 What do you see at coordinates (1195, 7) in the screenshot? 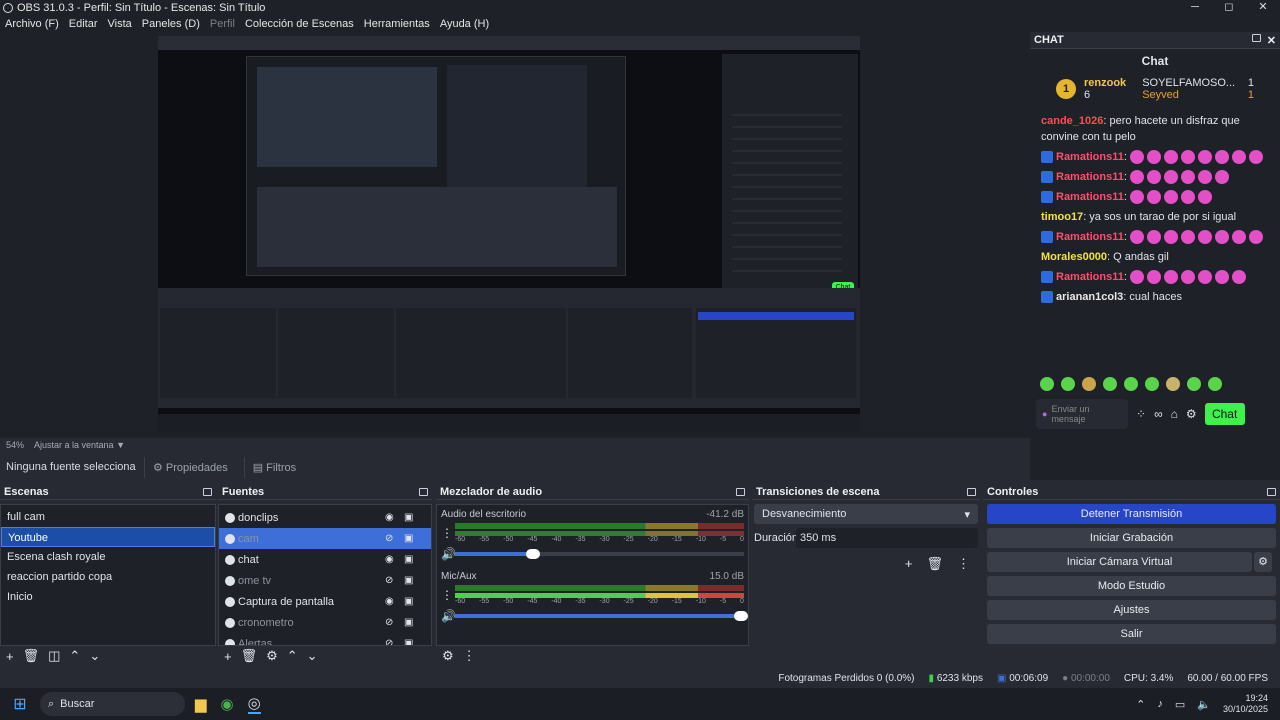
I see `minimize-button: ─` at bounding box center [1195, 7].